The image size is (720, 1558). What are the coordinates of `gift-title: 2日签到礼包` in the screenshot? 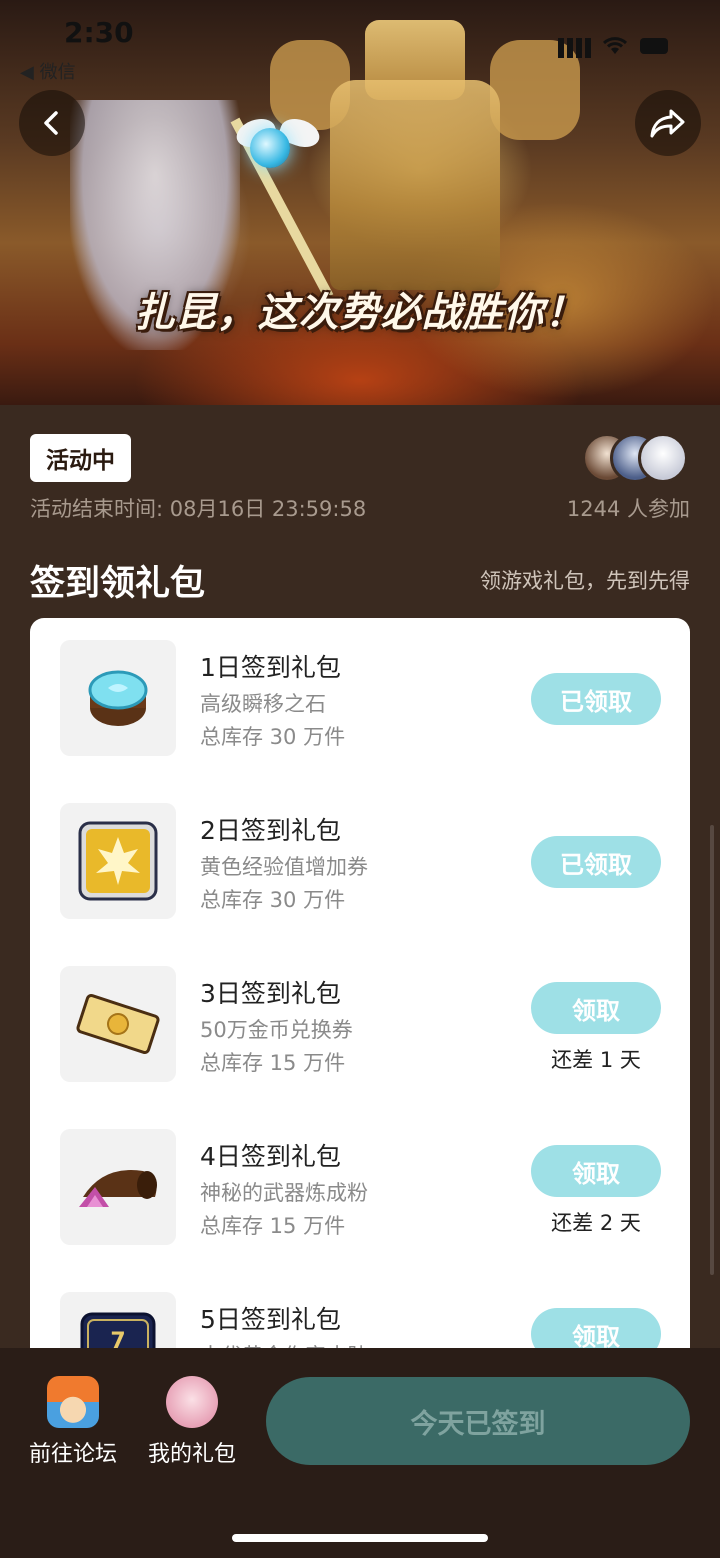 It's located at (270, 830).